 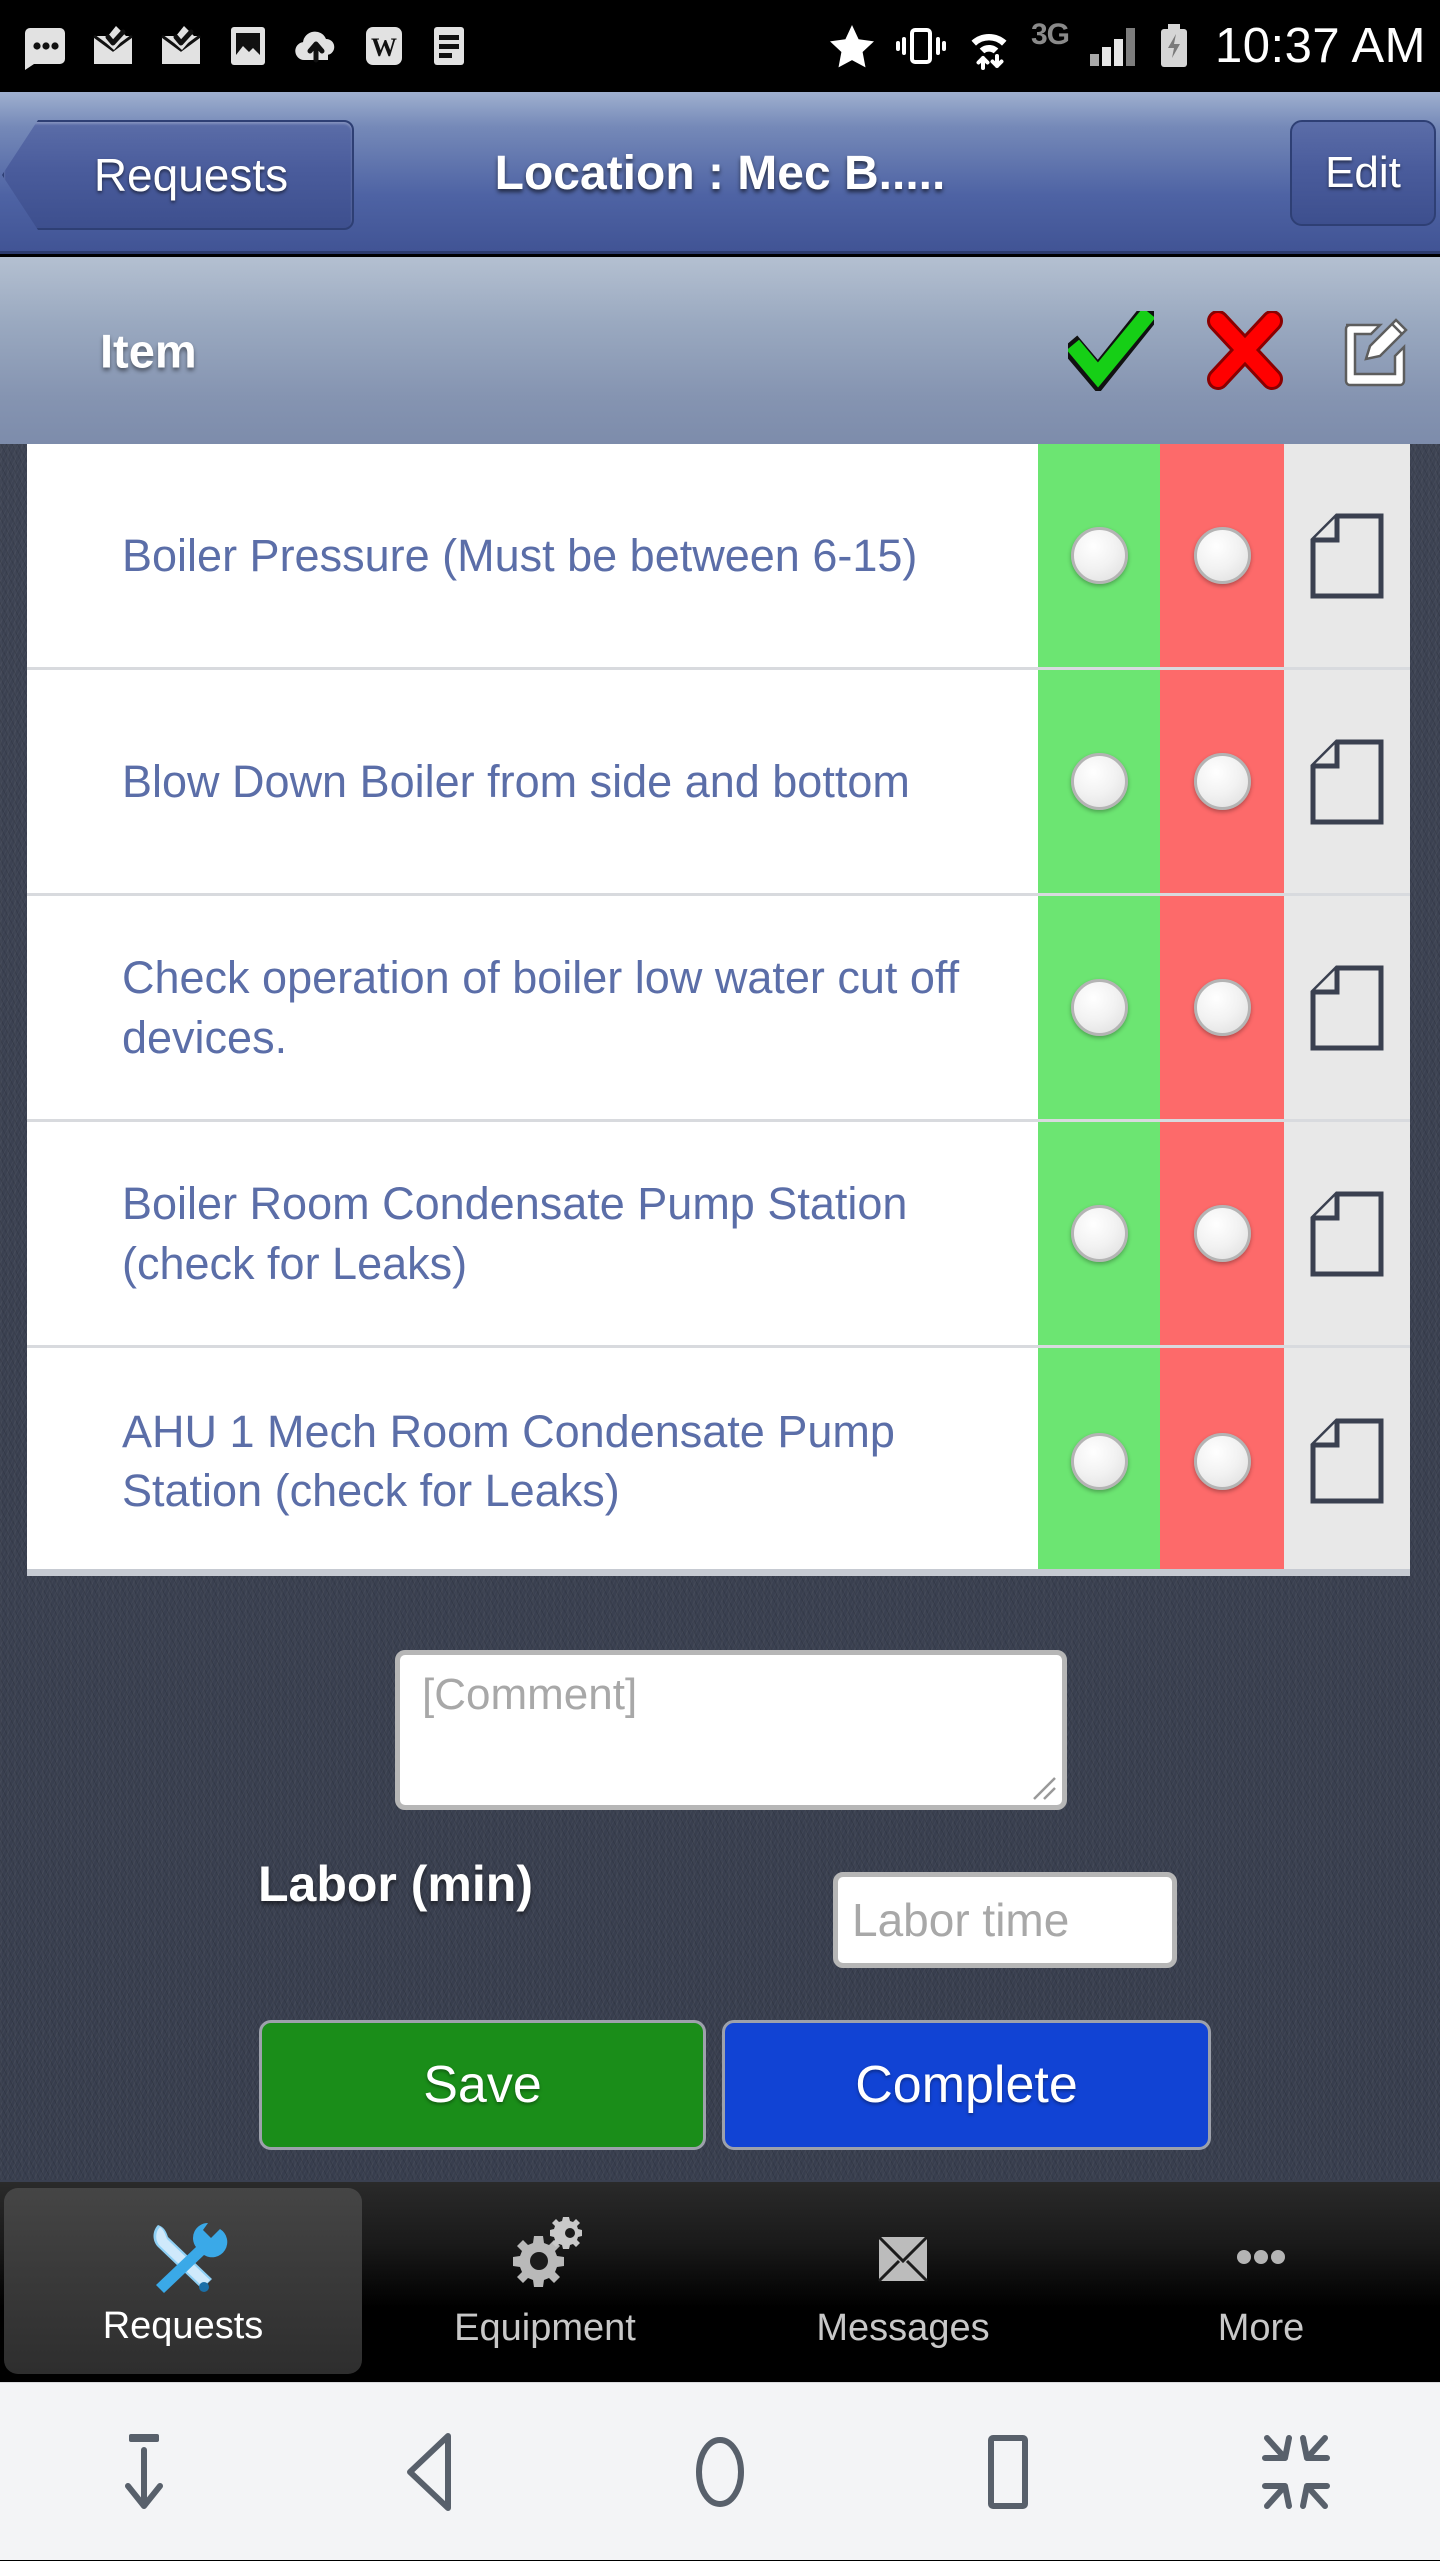 I want to click on bottom-tab-bar: Requests Equipment Messages More, so click(x=720, y=2282).